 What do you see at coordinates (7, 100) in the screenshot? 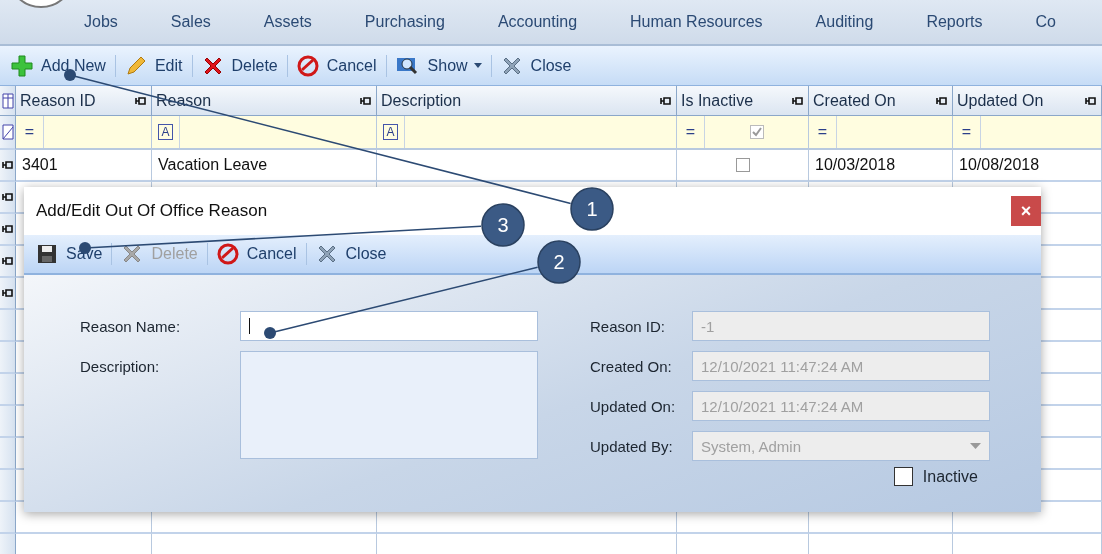
I see `column-chooser-icon` at bounding box center [7, 100].